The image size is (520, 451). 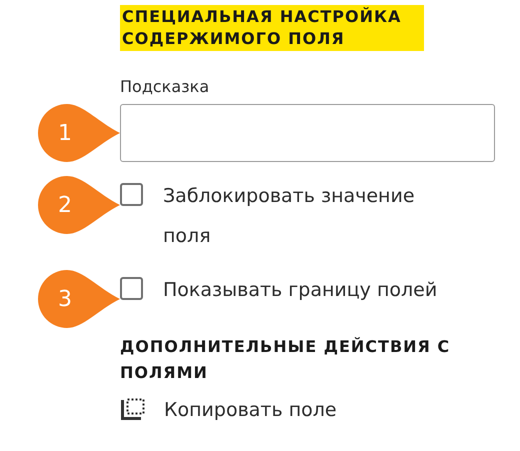 What do you see at coordinates (300, 290) in the screenshot?
I see `checkbox-label: Показывать границу полей` at bounding box center [300, 290].